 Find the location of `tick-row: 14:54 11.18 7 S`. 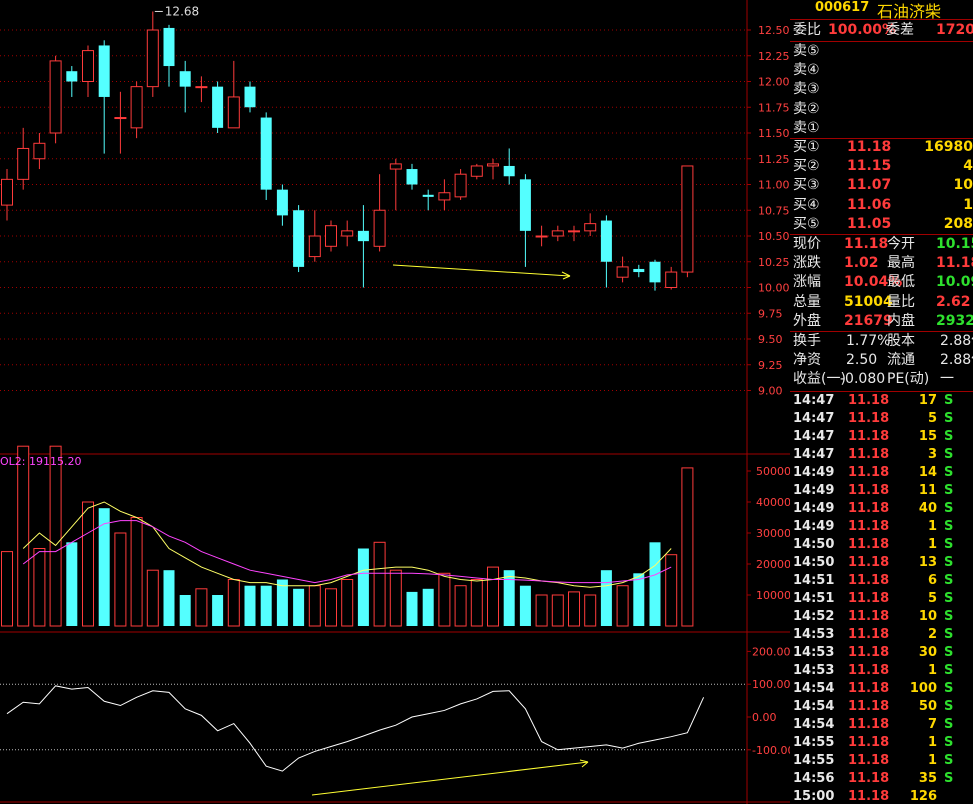

tick-row: 14:54 11.18 7 S is located at coordinates (881, 725).